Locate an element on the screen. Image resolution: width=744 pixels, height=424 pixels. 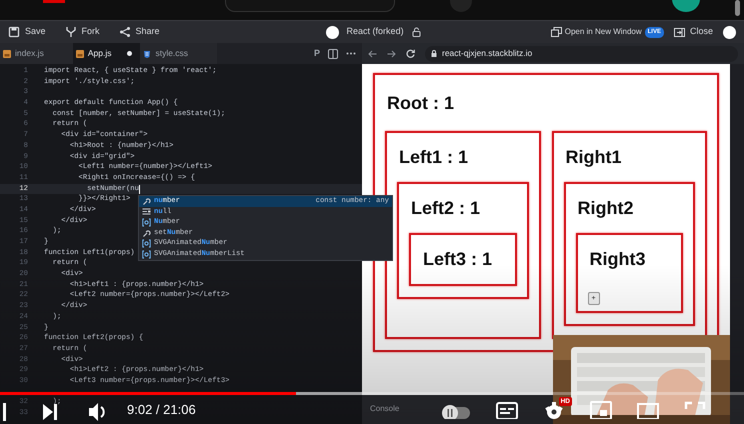
miniplayer-icon is located at coordinates (601, 409).